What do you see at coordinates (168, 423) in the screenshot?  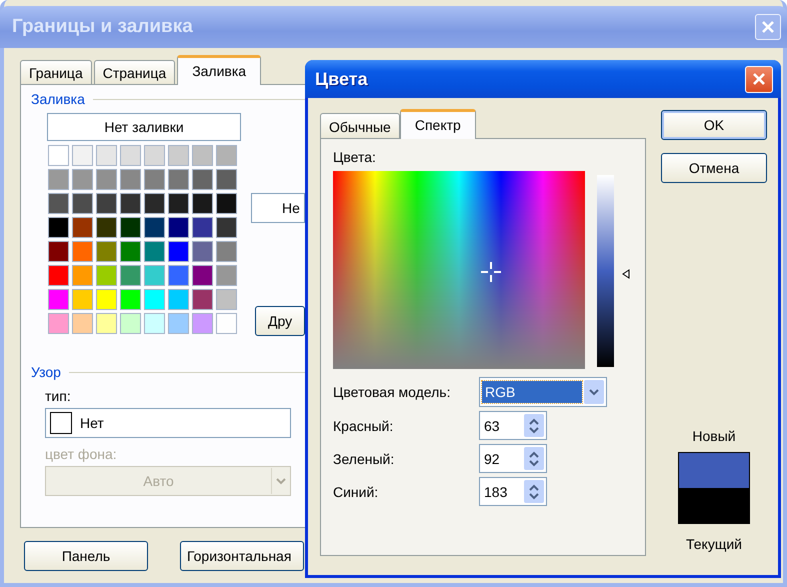 I see `pattern-type-field: Нет` at bounding box center [168, 423].